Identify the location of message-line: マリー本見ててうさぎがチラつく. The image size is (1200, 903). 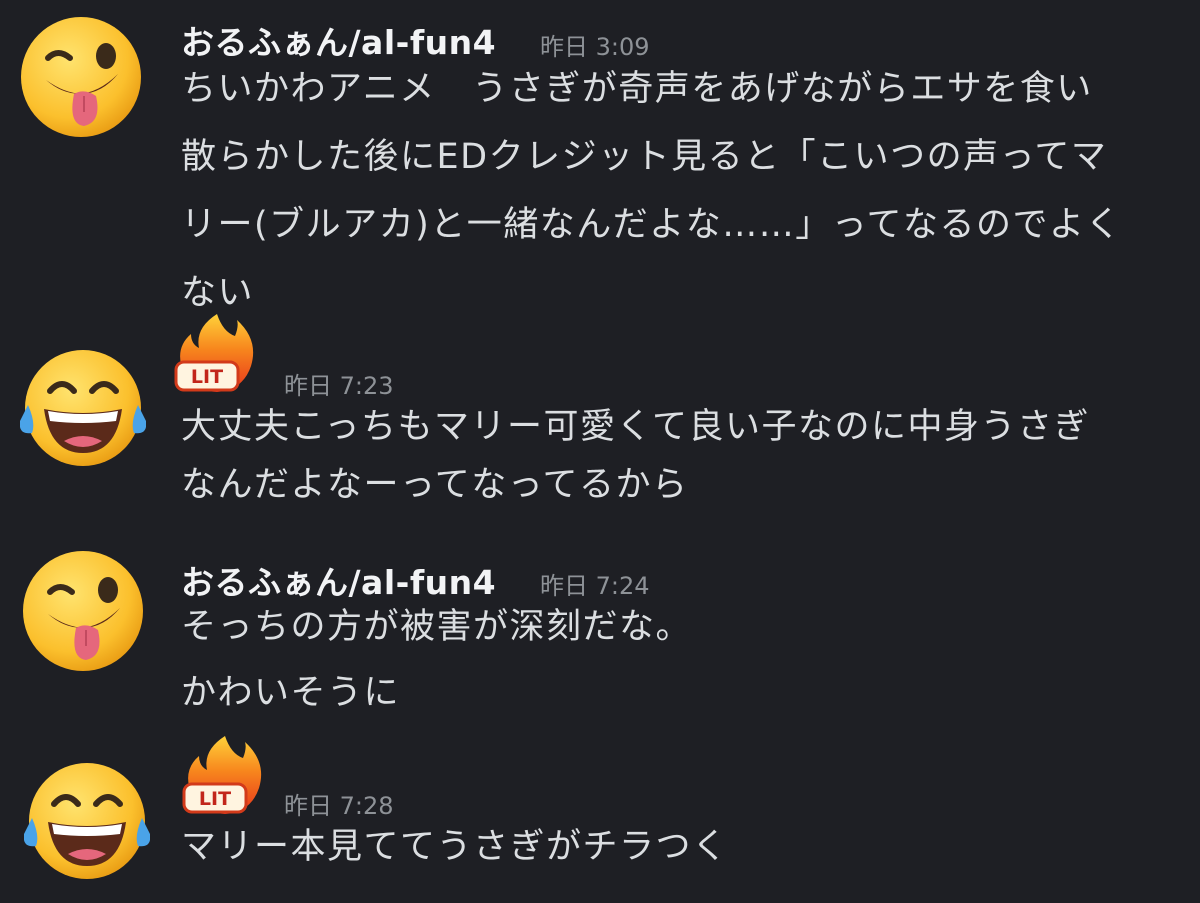
(455, 847).